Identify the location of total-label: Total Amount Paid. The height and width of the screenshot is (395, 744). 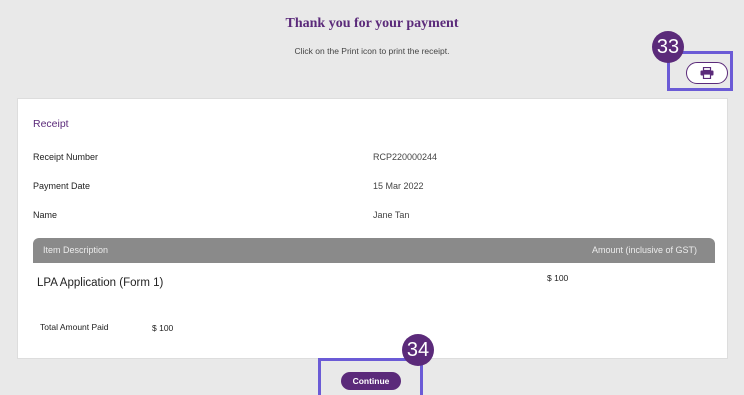
(74, 327).